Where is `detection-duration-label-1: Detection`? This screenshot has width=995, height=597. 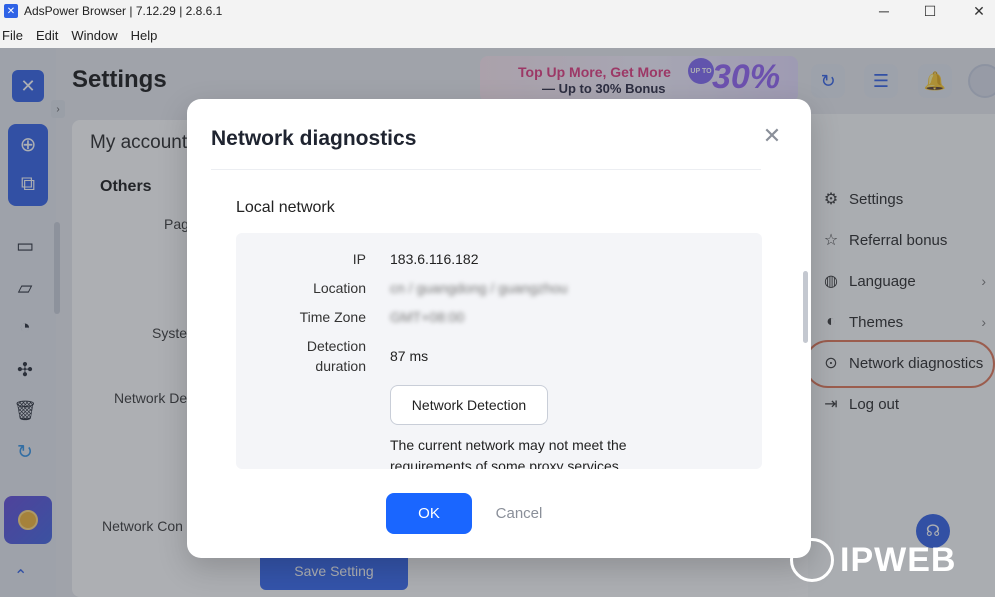 detection-duration-label-1: Detection is located at coordinates (336, 346).